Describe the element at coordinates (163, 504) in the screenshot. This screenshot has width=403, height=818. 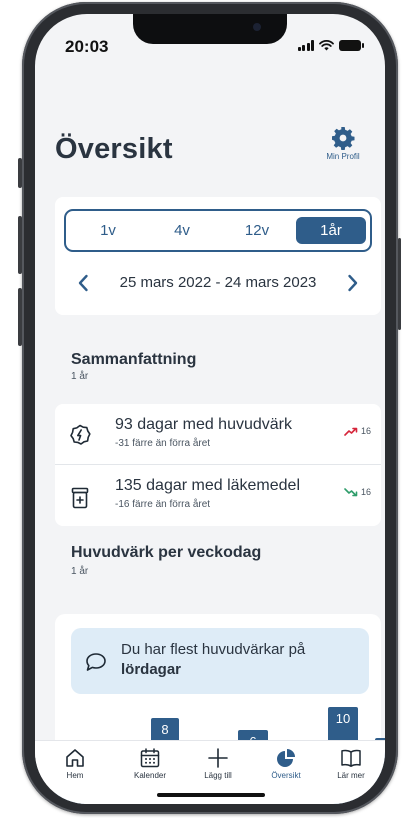
I see `medication-comparison: -16 färre än förra året` at that location.